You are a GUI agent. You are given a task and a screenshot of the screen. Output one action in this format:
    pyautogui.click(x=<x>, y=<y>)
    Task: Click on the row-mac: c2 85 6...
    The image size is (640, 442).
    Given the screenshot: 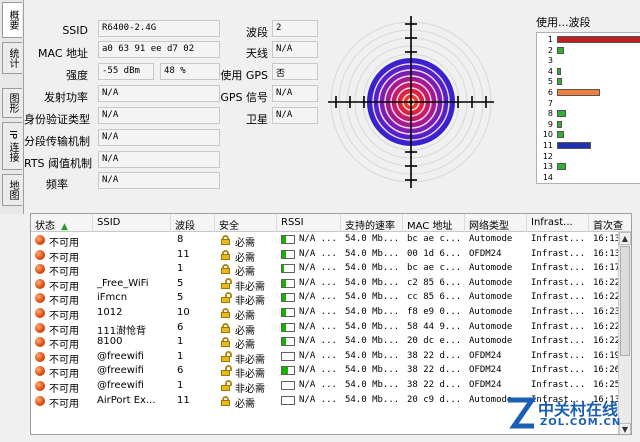 What is the action you would take?
    pyautogui.click(x=434, y=282)
    